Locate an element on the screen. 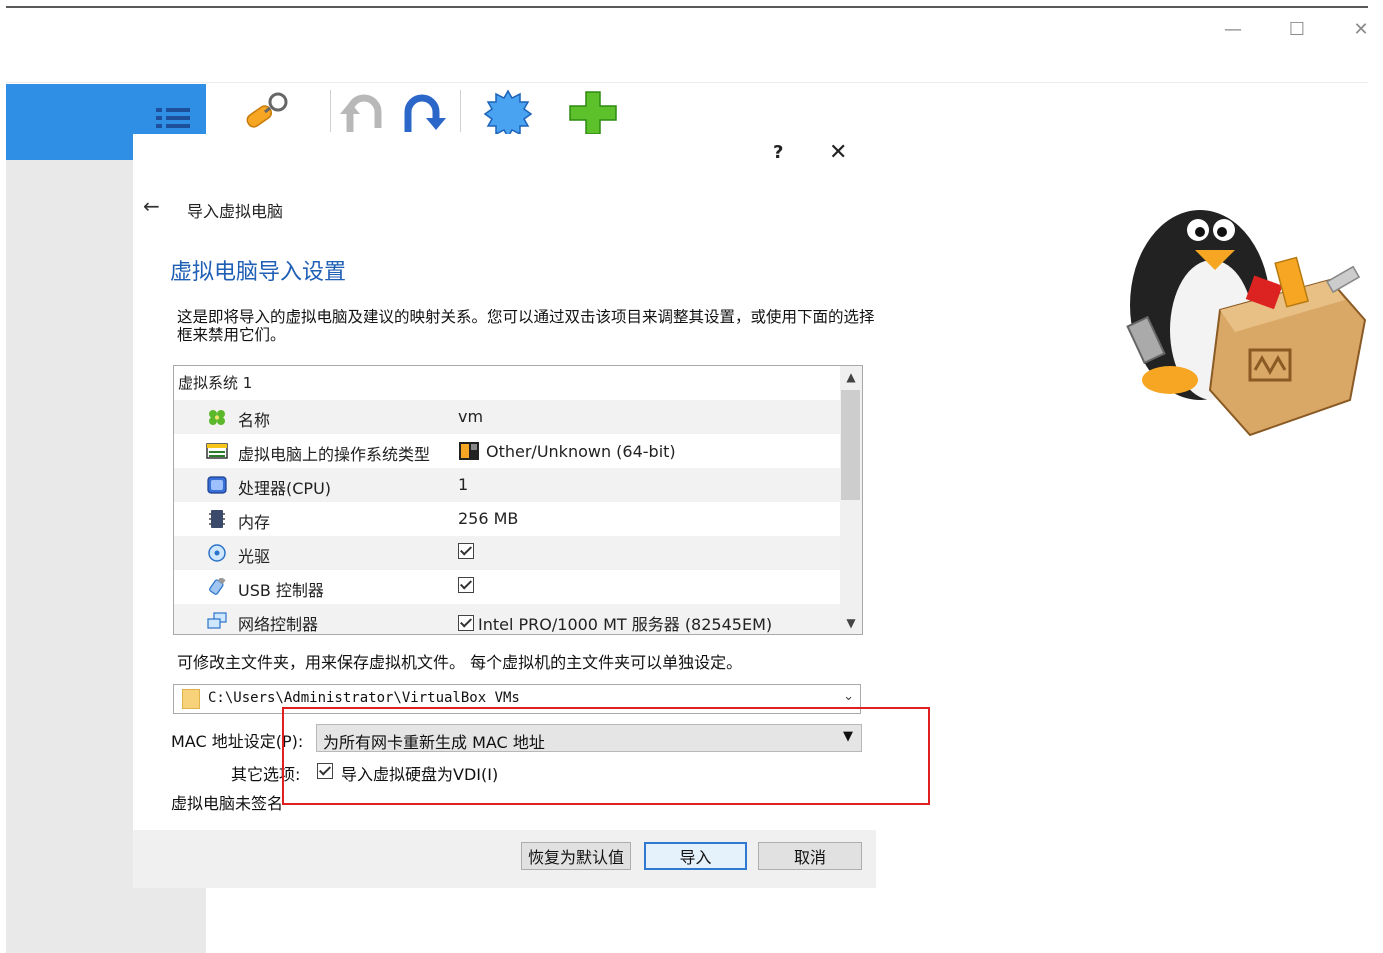  tree-row-label: 光驱 is located at coordinates (254, 556).